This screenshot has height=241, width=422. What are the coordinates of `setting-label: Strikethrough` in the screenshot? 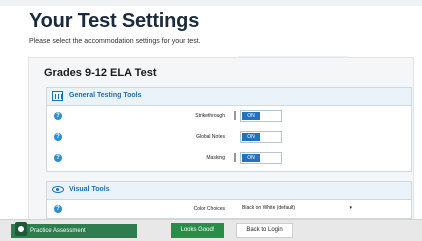 It's located at (210, 116).